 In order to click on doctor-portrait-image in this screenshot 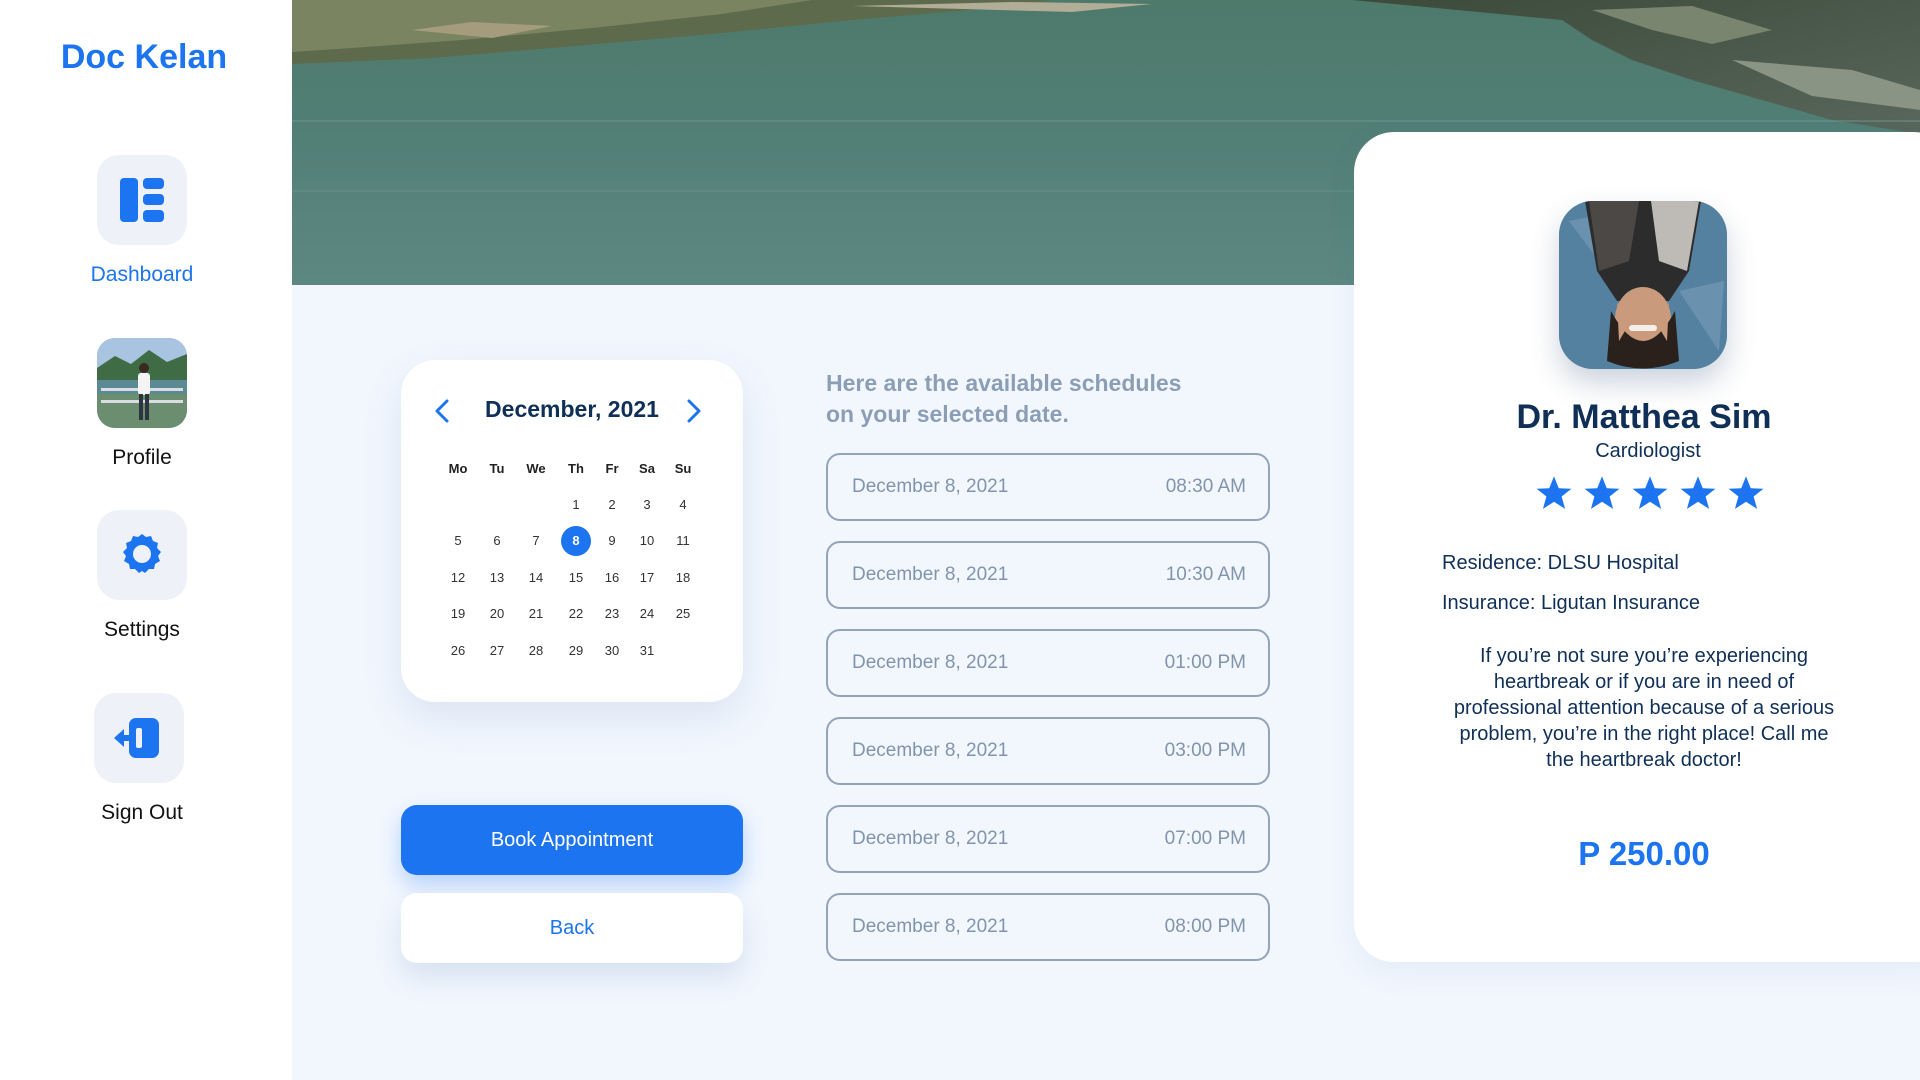, I will do `click(1643, 285)`.